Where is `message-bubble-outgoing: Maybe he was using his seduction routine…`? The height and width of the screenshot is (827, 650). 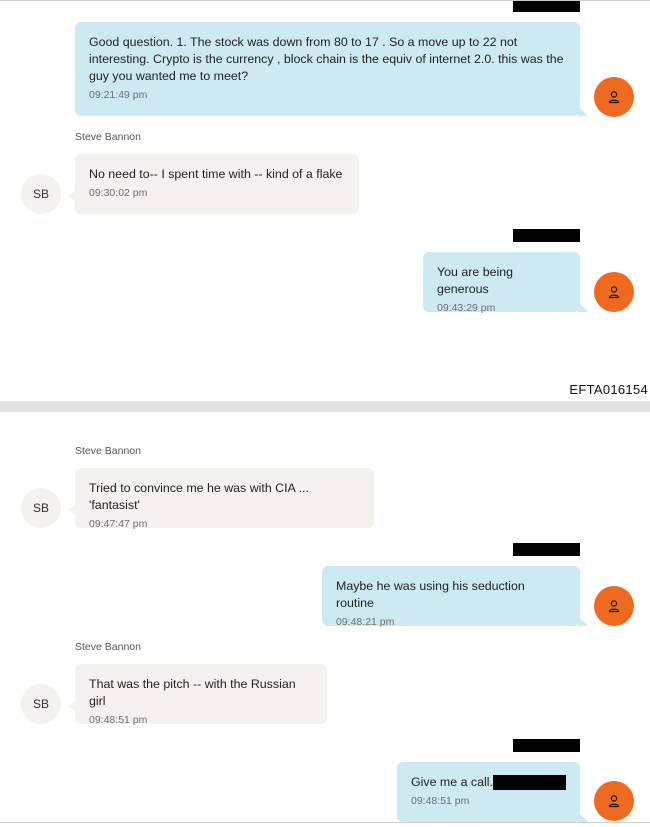
message-bubble-outgoing: Maybe he was using his seduction routine… is located at coordinates (455, 597).